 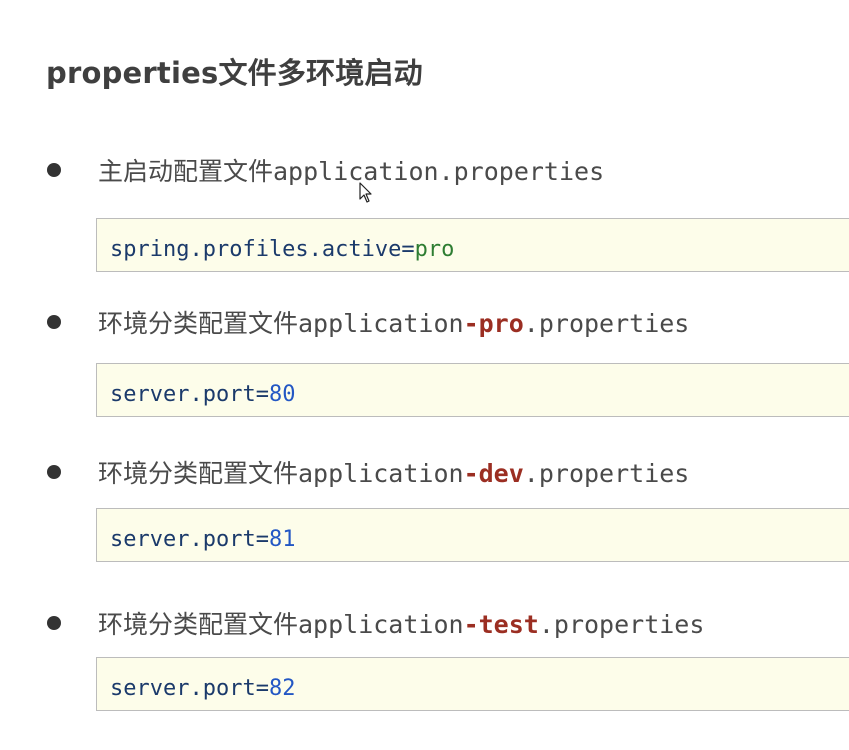 What do you see at coordinates (282, 539) in the screenshot?
I see `code-value: 81` at bounding box center [282, 539].